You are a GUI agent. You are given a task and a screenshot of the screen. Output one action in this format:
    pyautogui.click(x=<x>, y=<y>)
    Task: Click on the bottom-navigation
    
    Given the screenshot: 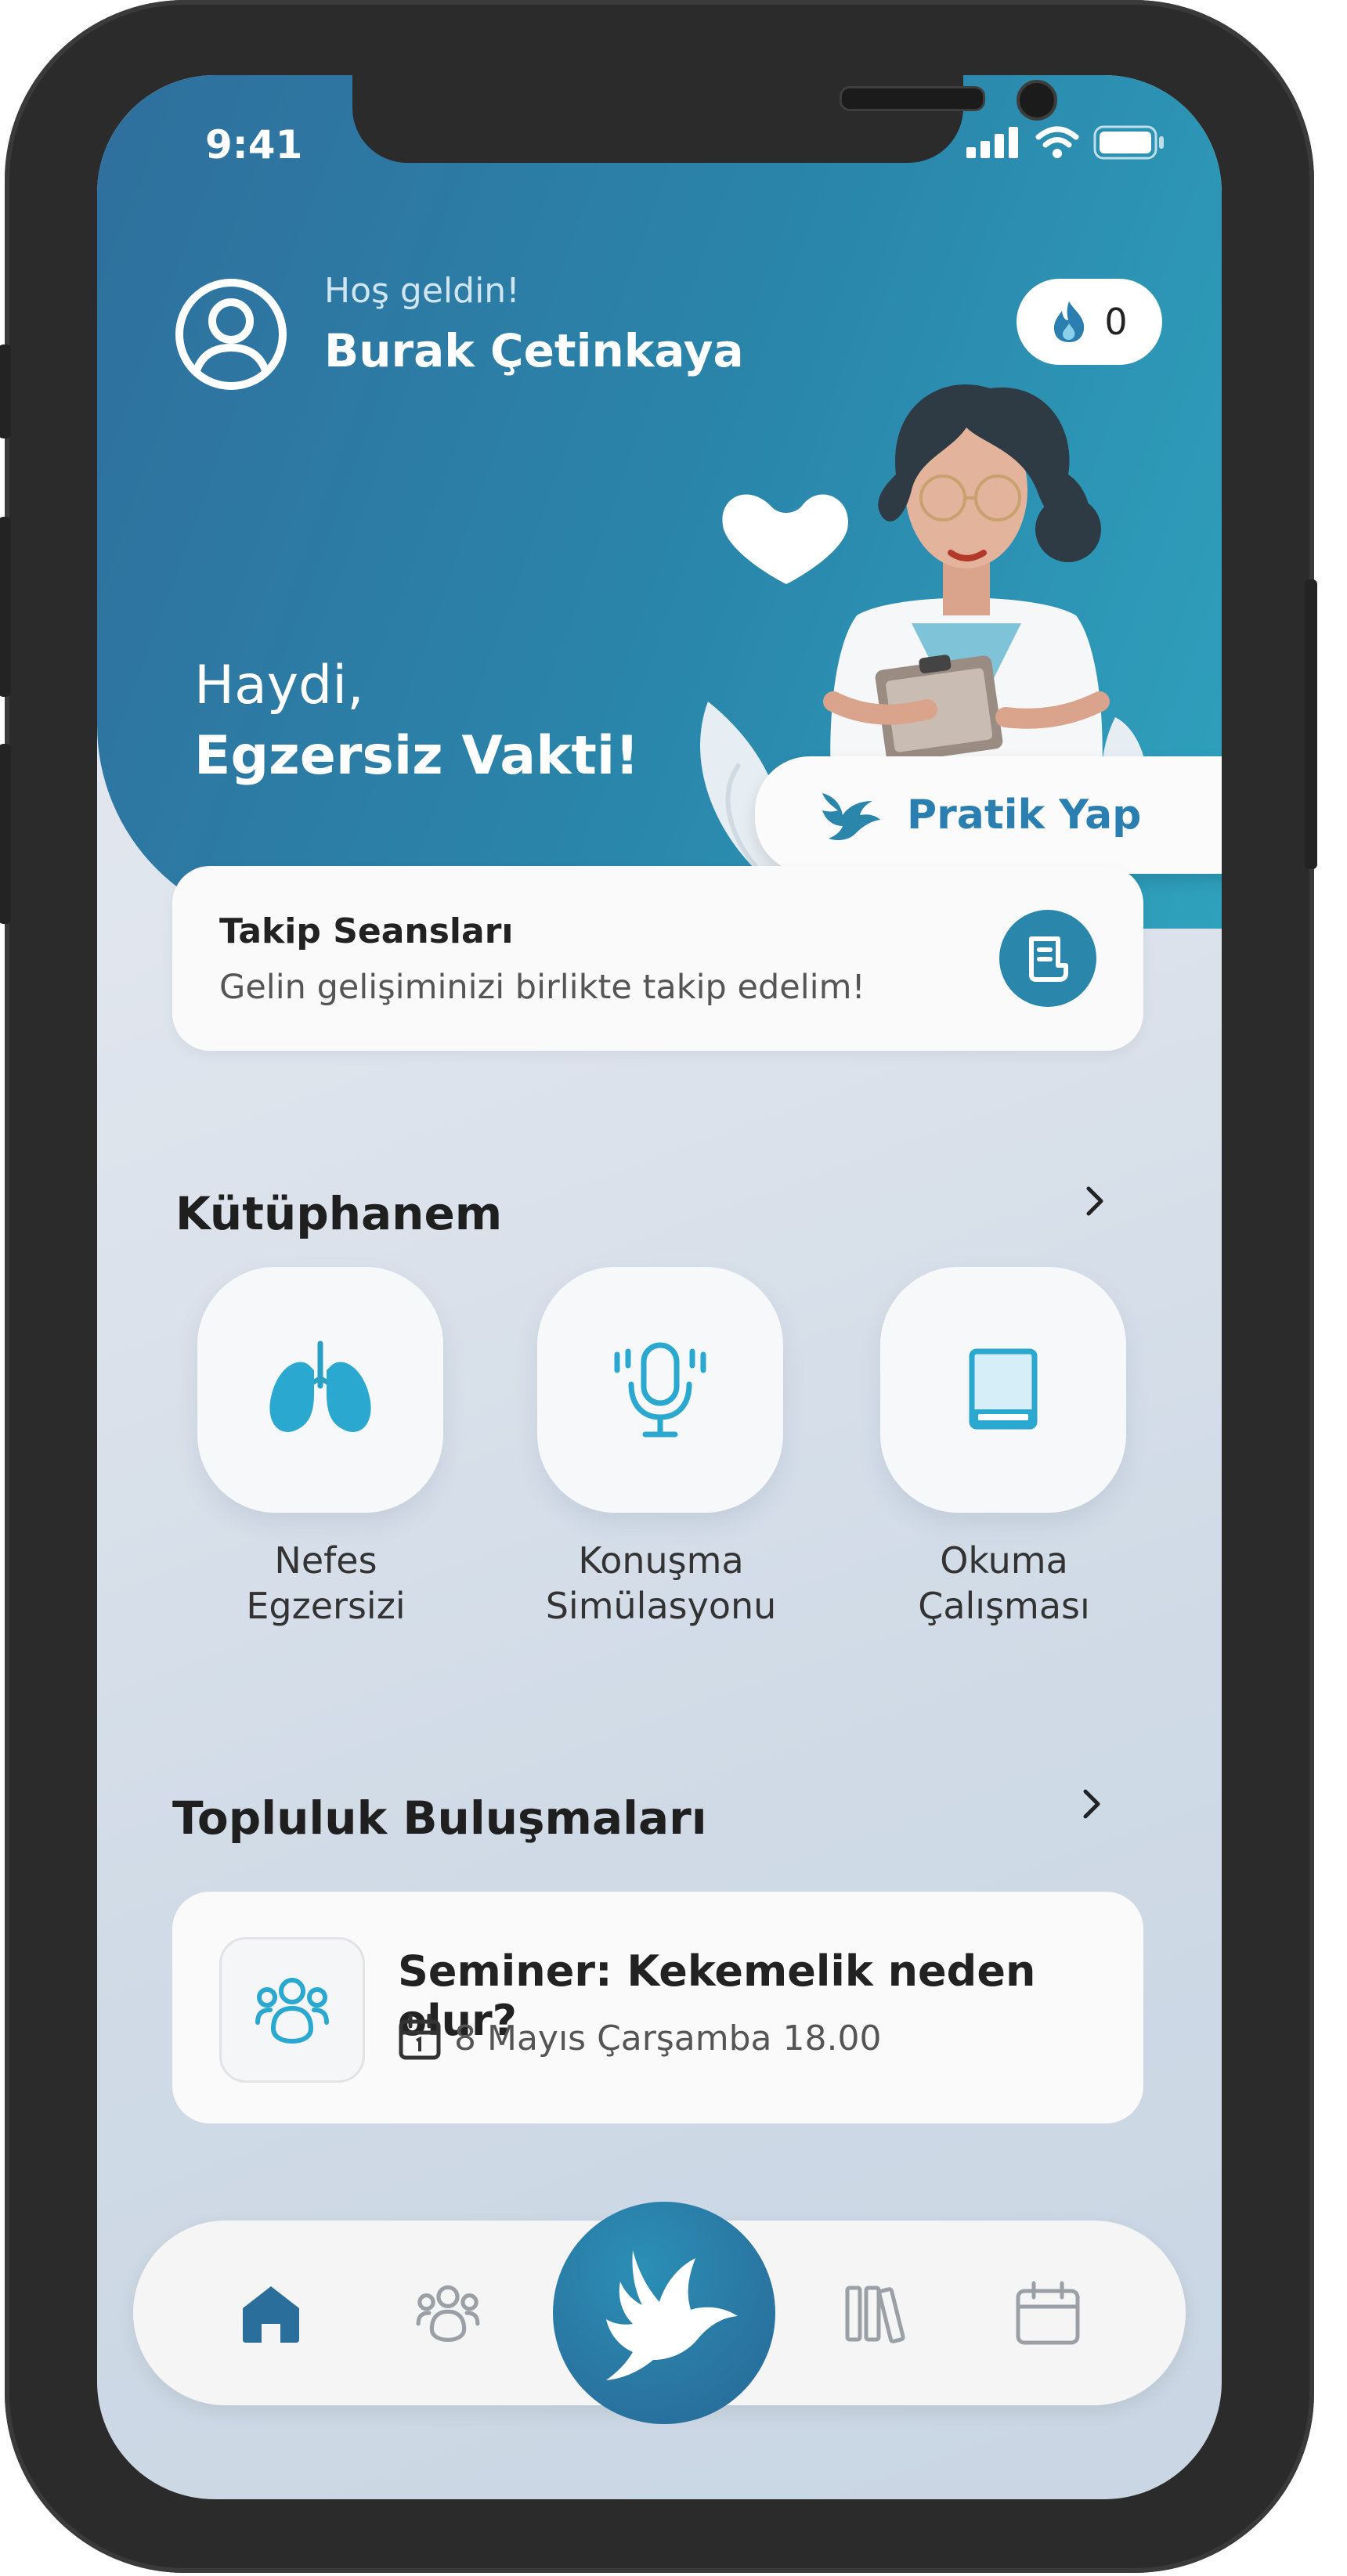 What is the action you would take?
    pyautogui.click(x=659, y=2313)
    